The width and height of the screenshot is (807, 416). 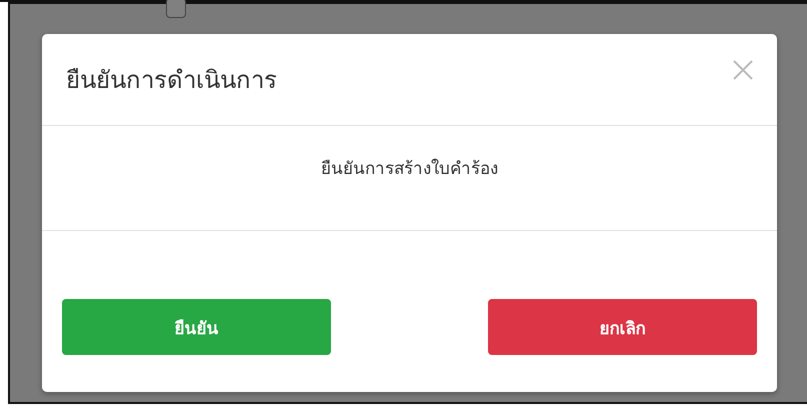 What do you see at coordinates (176, 9) in the screenshot?
I see `checkbox` at bounding box center [176, 9].